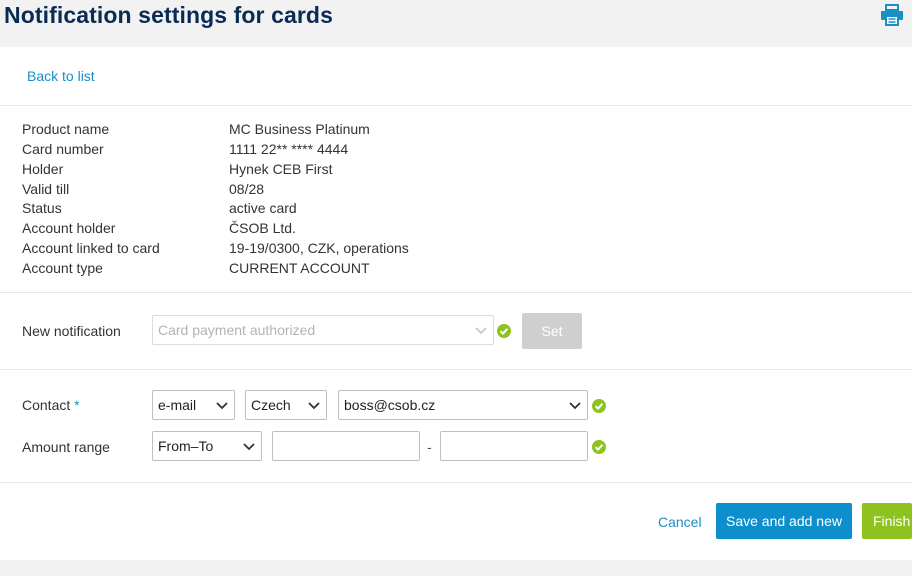 Image resolution: width=912 pixels, height=576 pixels. Describe the element at coordinates (299, 129) in the screenshot. I see `info-value: MC Business Platinum` at that location.